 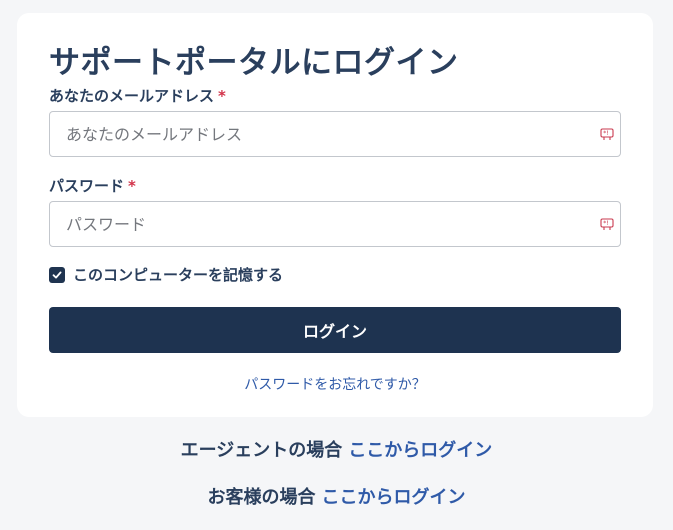 I want to click on email-field-box: *!, so click(x=335, y=134).